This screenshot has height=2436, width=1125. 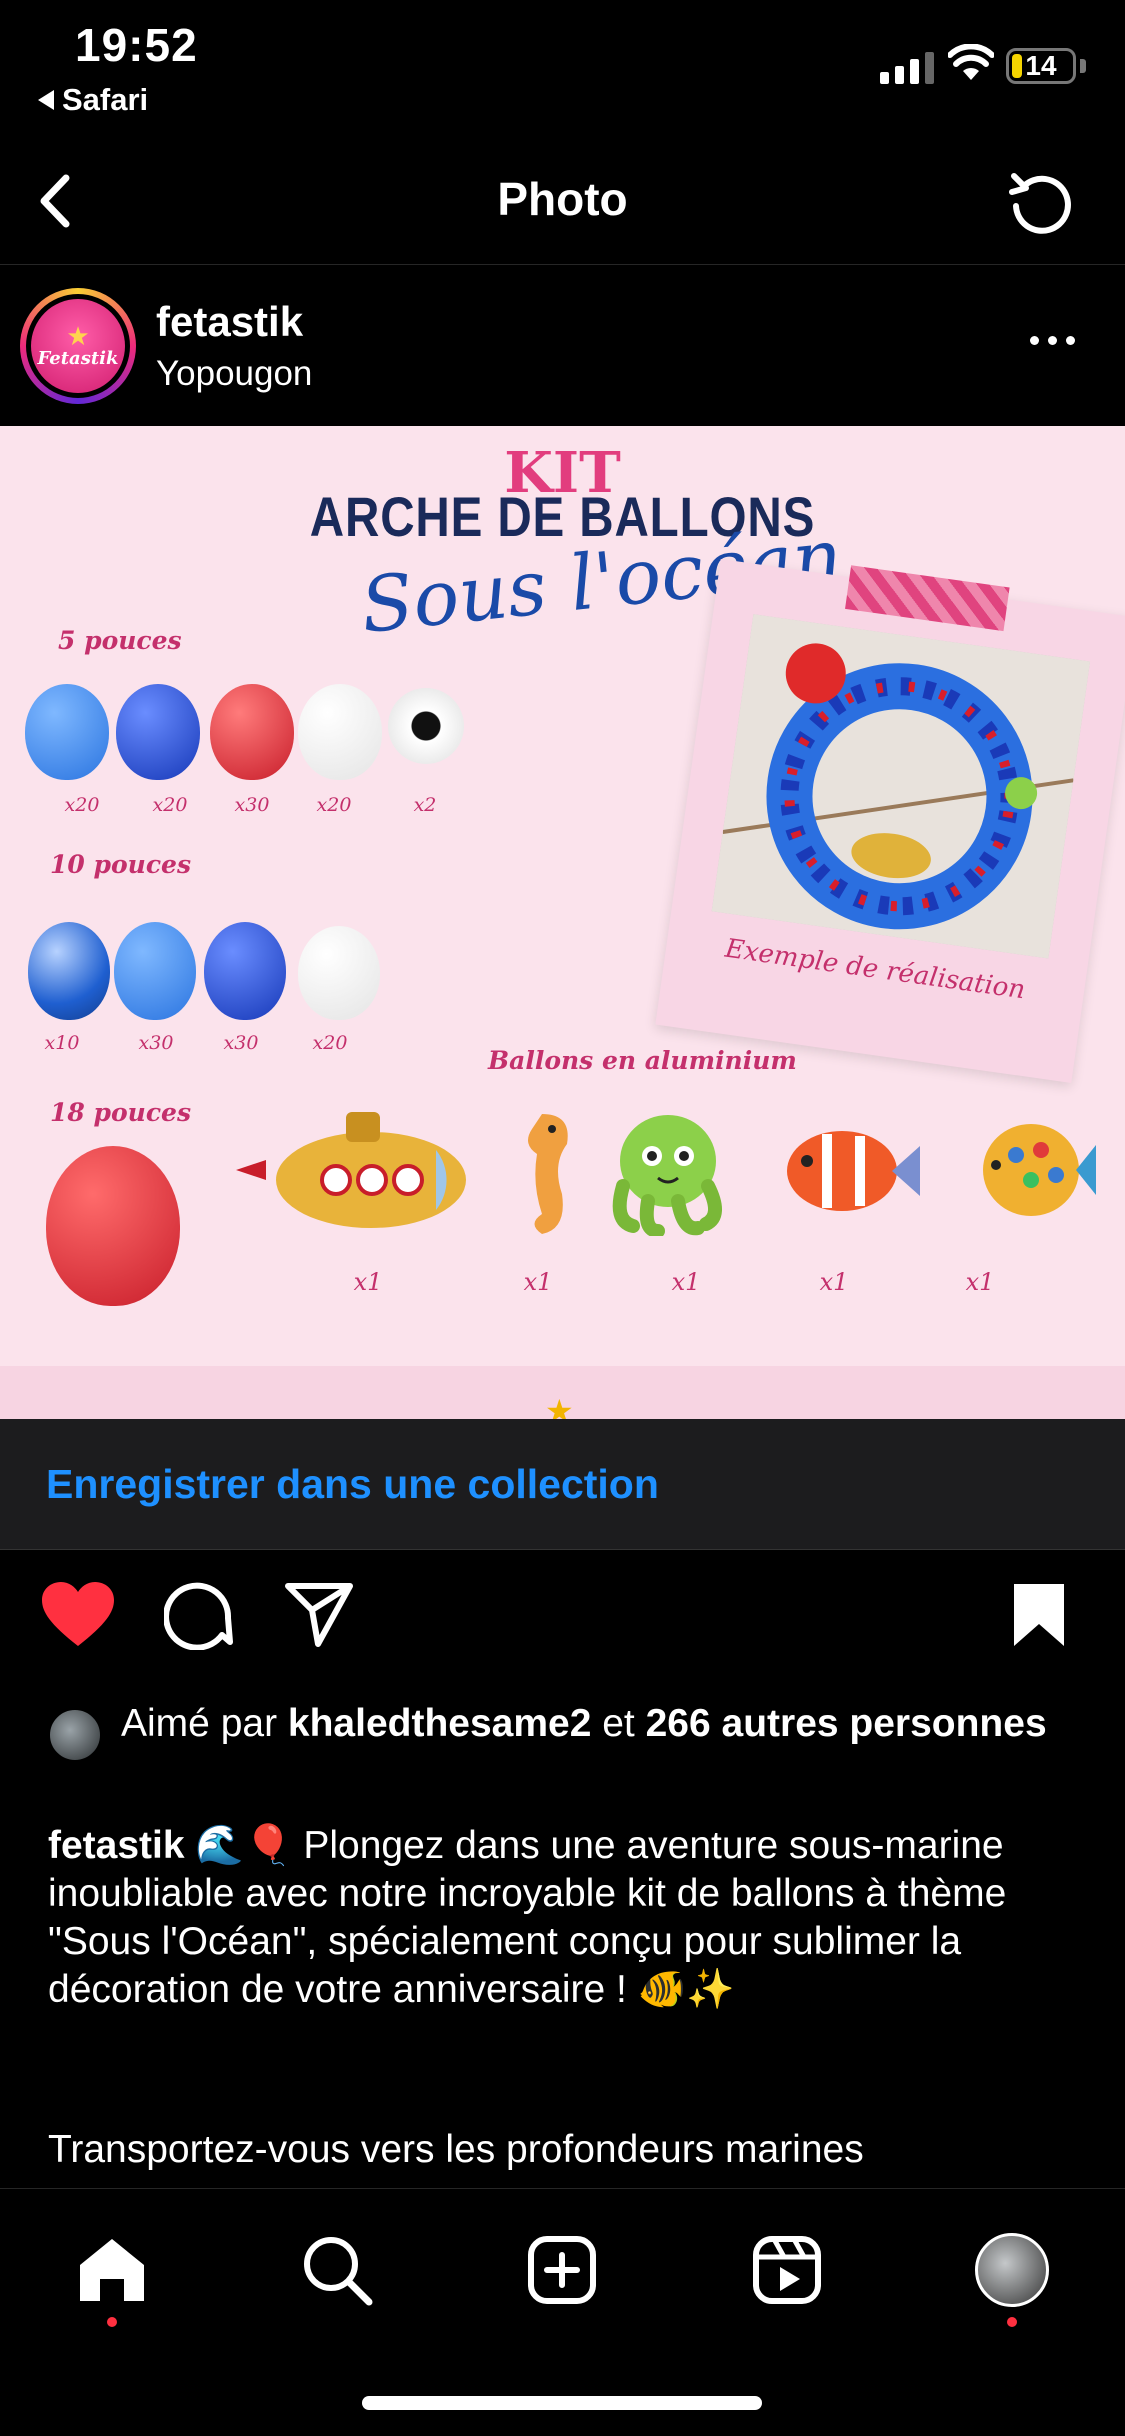 What do you see at coordinates (642, 1060) in the screenshot?
I see `alu-label: Ballons en aluminium` at bounding box center [642, 1060].